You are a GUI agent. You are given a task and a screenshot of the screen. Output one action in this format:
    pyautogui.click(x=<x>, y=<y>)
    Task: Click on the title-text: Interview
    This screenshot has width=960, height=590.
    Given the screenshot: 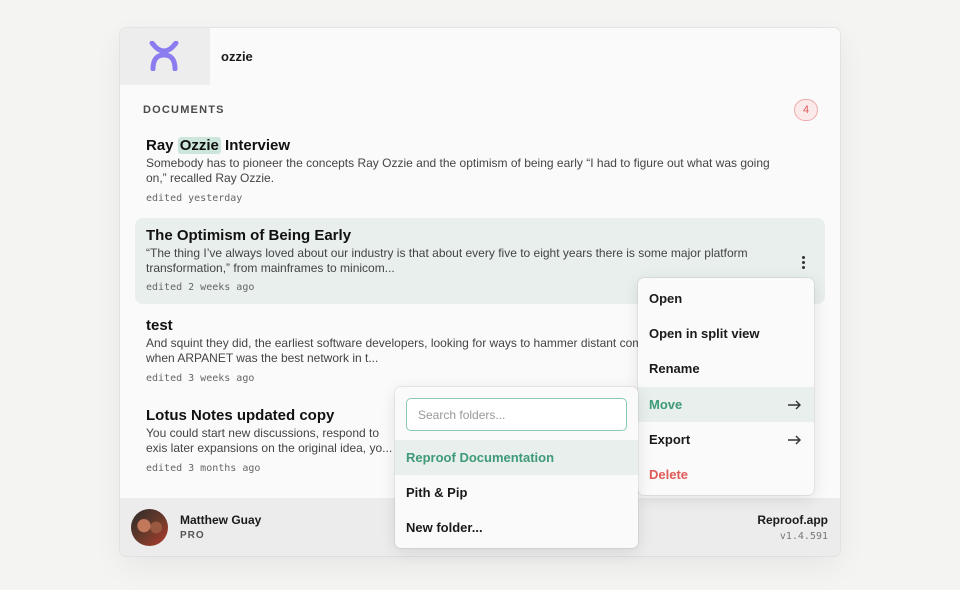 What is the action you would take?
    pyautogui.click(x=255, y=145)
    